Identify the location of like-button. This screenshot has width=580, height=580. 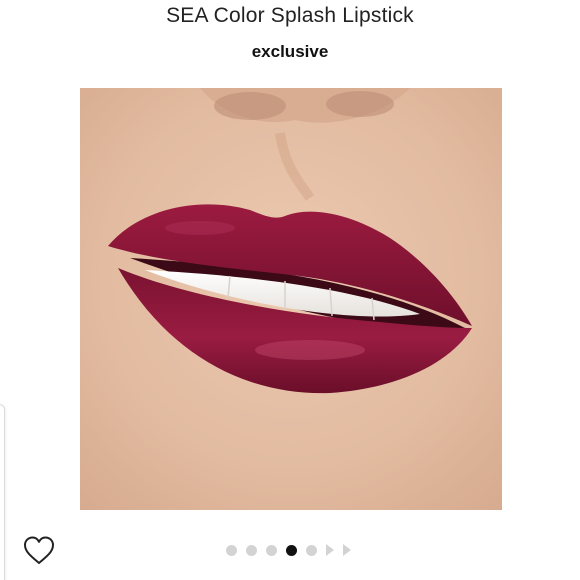
(39, 551).